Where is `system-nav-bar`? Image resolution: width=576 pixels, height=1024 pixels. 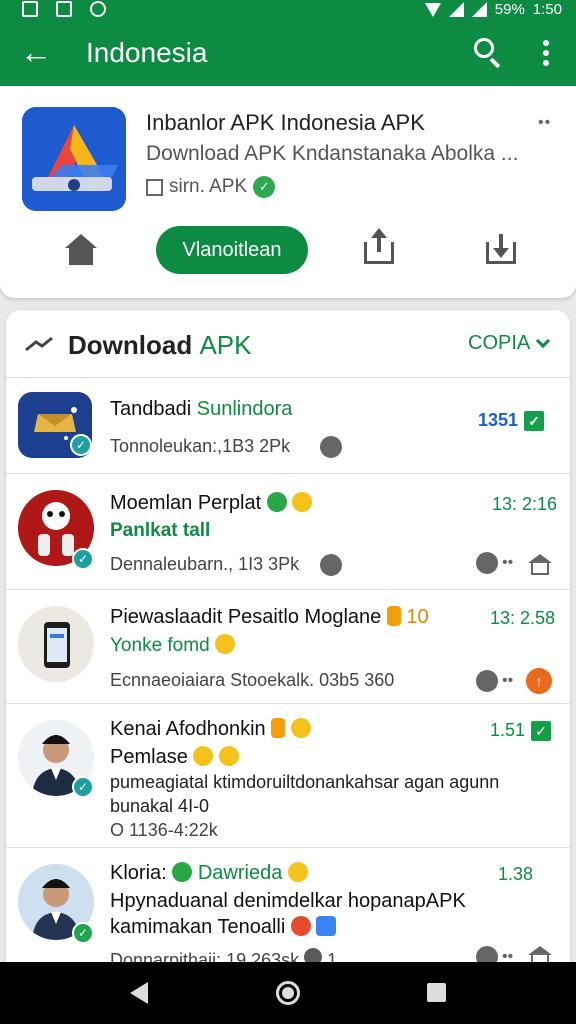
system-nav-bar is located at coordinates (288, 993).